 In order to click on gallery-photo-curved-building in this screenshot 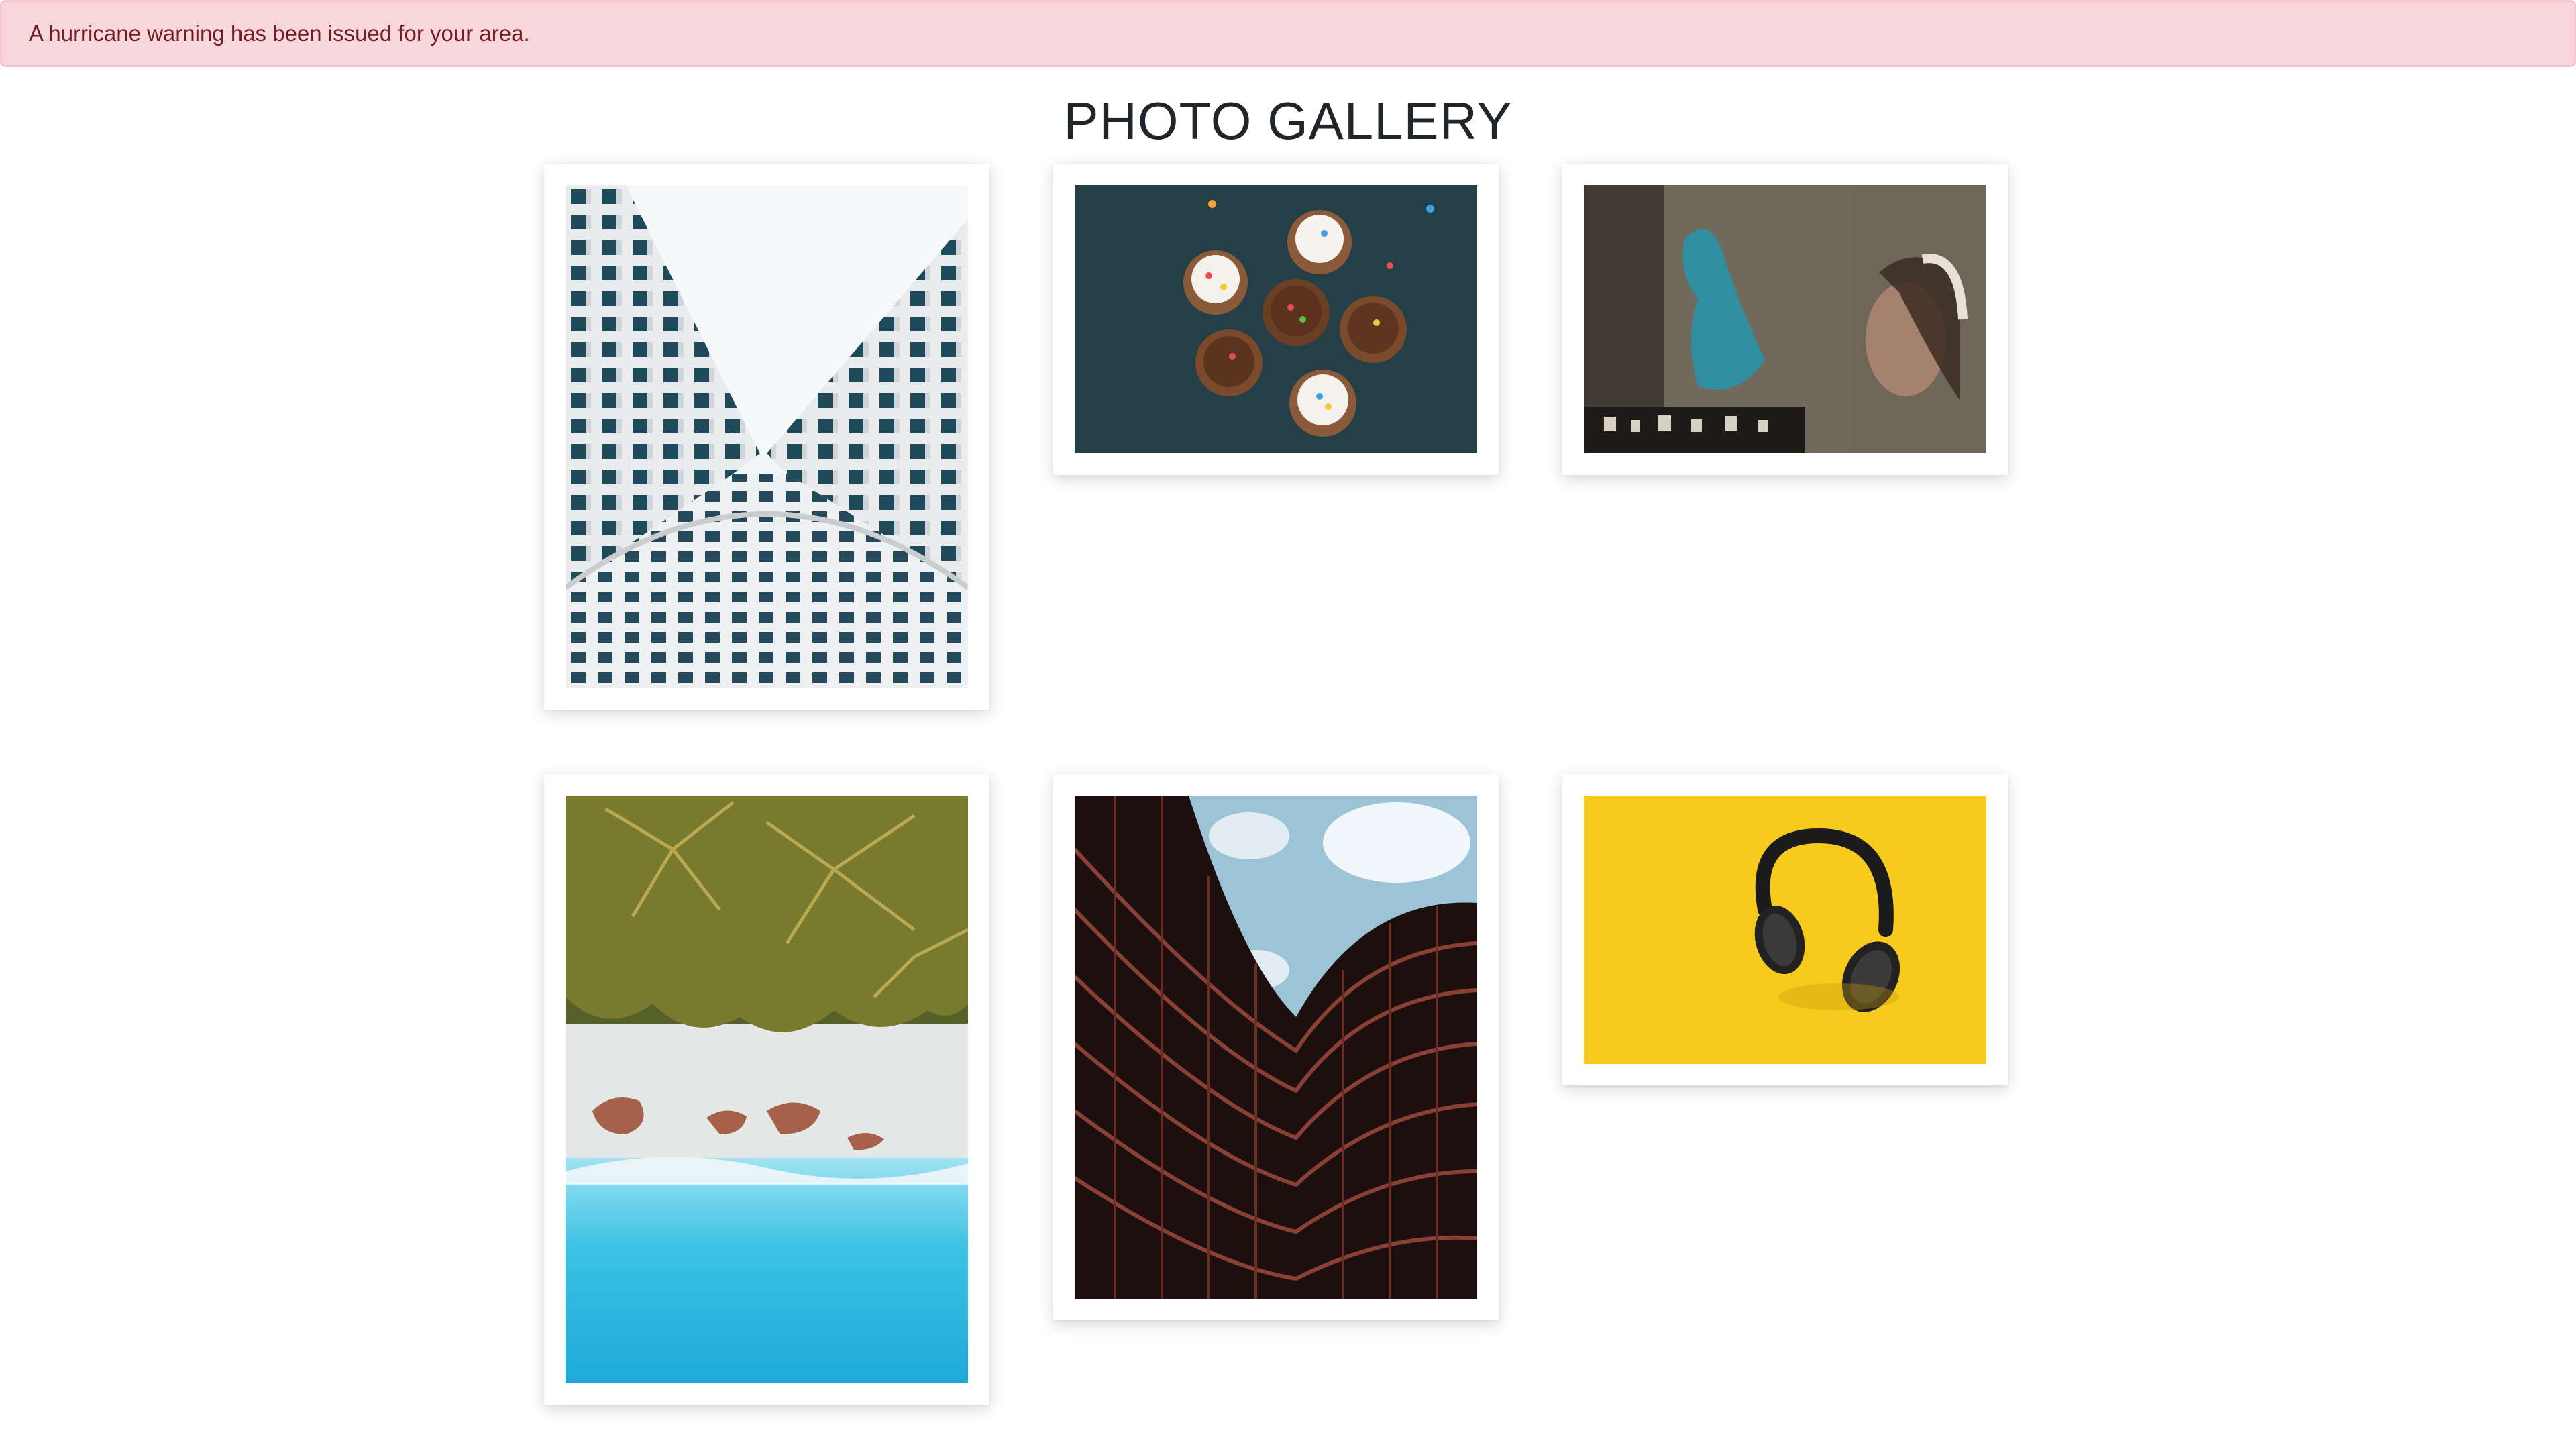, I will do `click(1276, 1047)`.